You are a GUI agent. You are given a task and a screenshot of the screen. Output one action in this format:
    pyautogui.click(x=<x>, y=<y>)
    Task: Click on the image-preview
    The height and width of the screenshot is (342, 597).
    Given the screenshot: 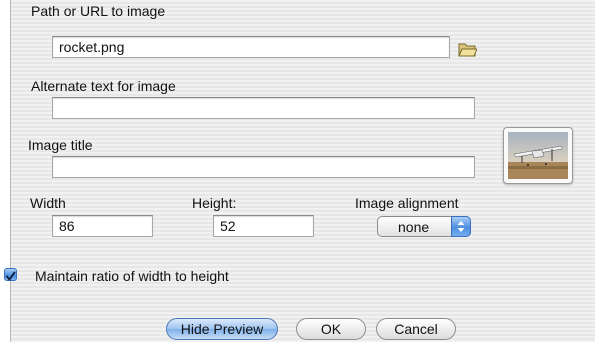 What is the action you would take?
    pyautogui.click(x=538, y=155)
    